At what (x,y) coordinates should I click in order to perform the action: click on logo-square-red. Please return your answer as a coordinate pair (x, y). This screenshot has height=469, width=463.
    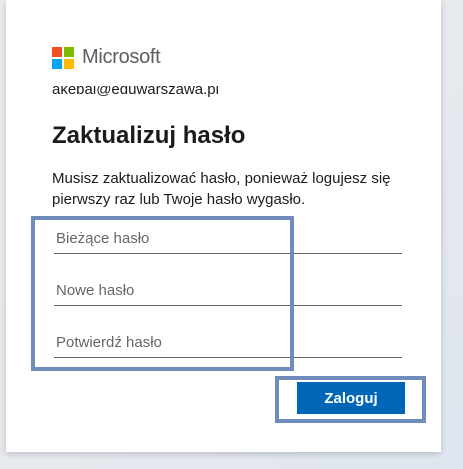
    Looking at the image, I should click on (57, 51).